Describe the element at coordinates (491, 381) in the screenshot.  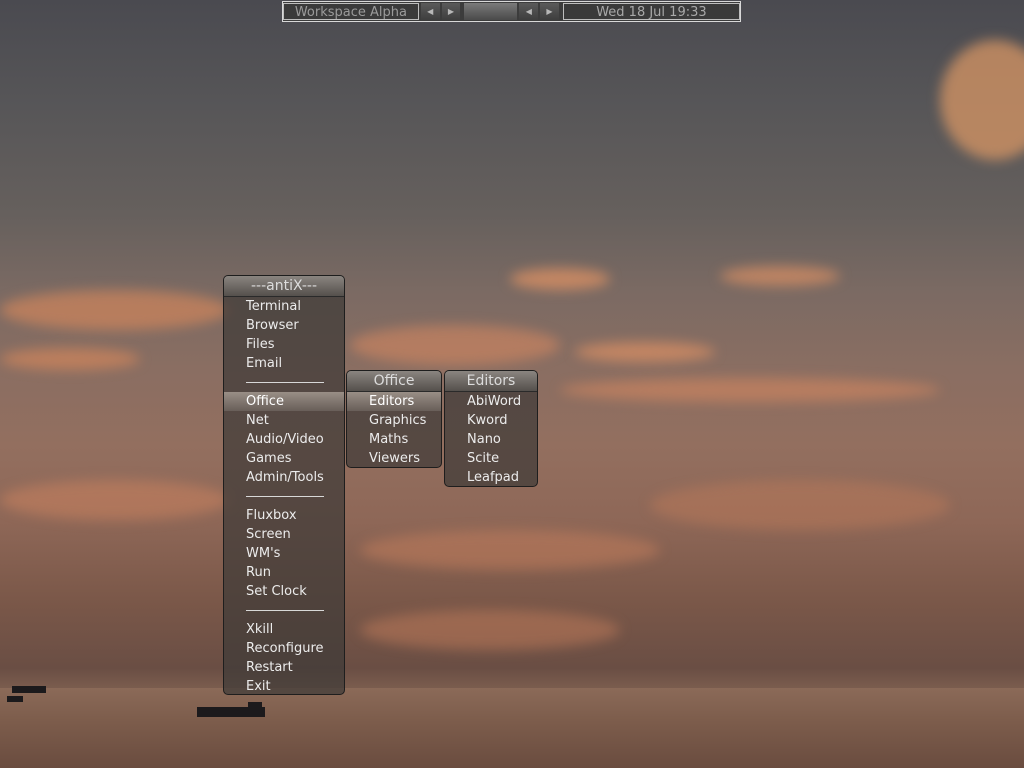
I see `submenu-title: Editors` at that location.